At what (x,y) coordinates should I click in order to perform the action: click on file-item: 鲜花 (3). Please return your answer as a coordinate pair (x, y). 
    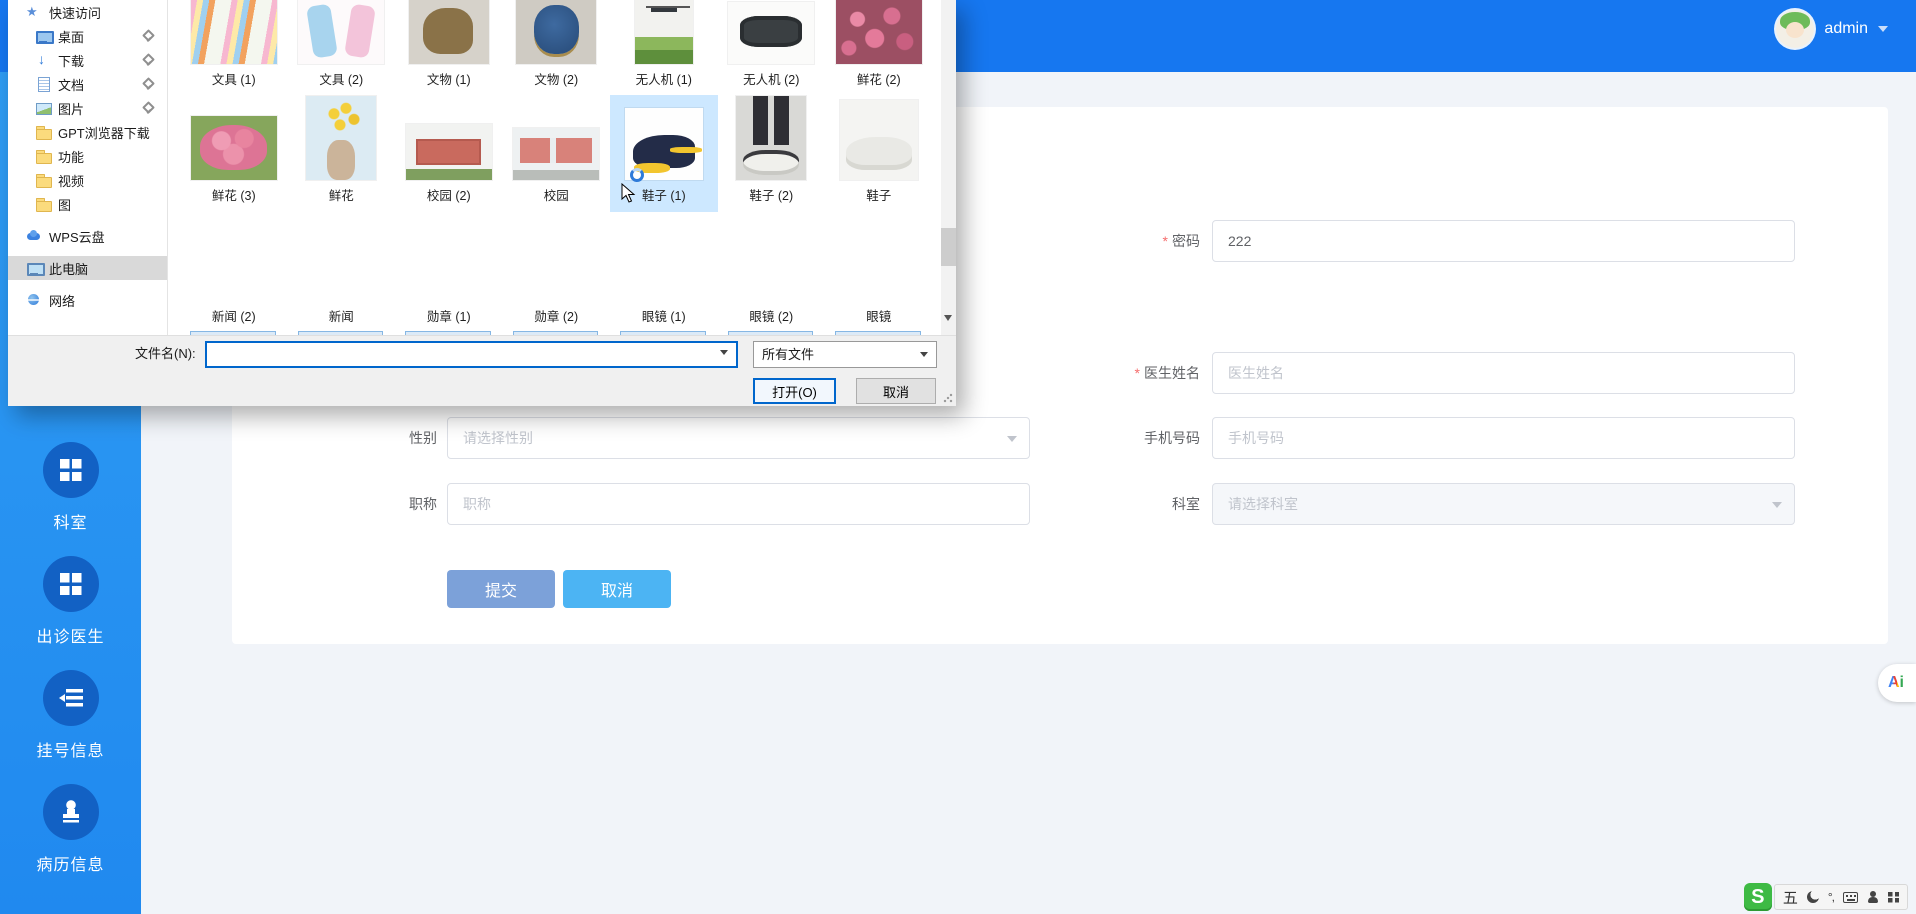
    Looking at the image, I should click on (234, 153).